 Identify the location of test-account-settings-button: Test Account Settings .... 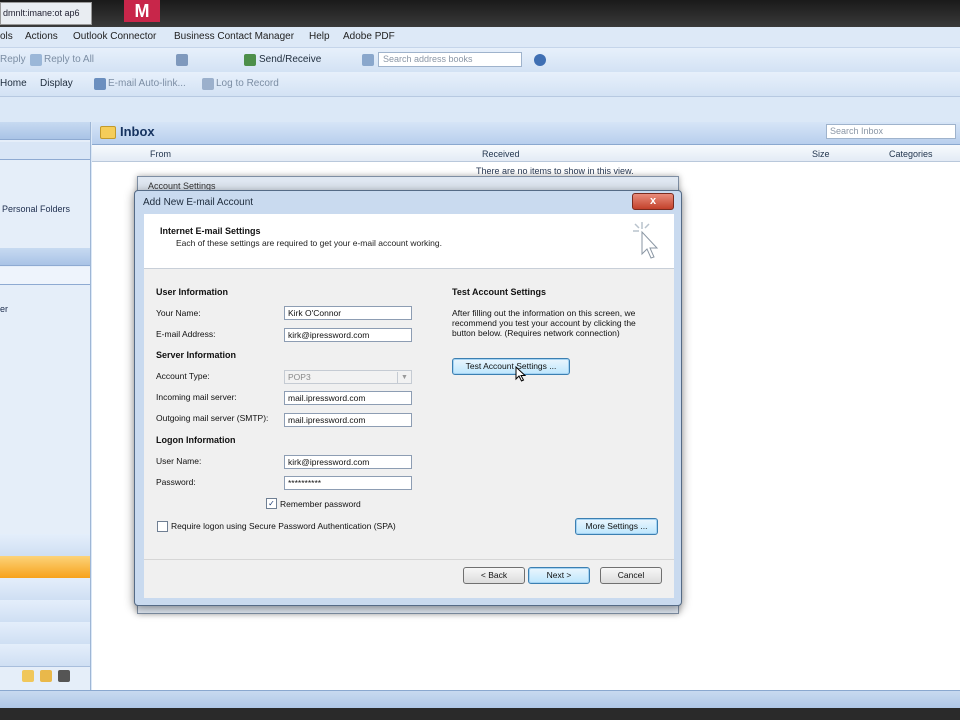
(511, 366).